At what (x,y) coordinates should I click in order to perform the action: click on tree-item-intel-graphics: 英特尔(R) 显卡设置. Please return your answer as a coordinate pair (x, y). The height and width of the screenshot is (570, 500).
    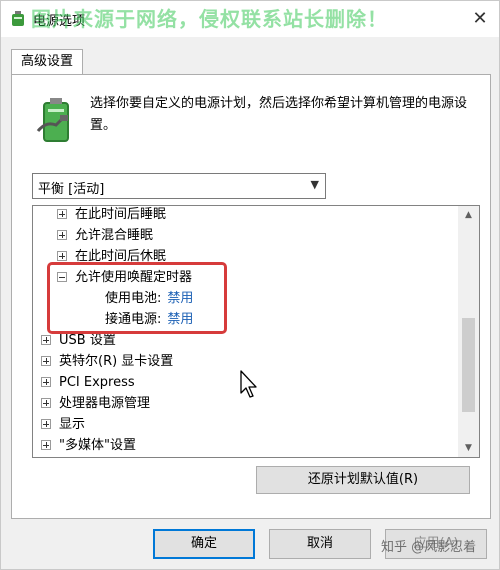
    Looking at the image, I should click on (107, 361).